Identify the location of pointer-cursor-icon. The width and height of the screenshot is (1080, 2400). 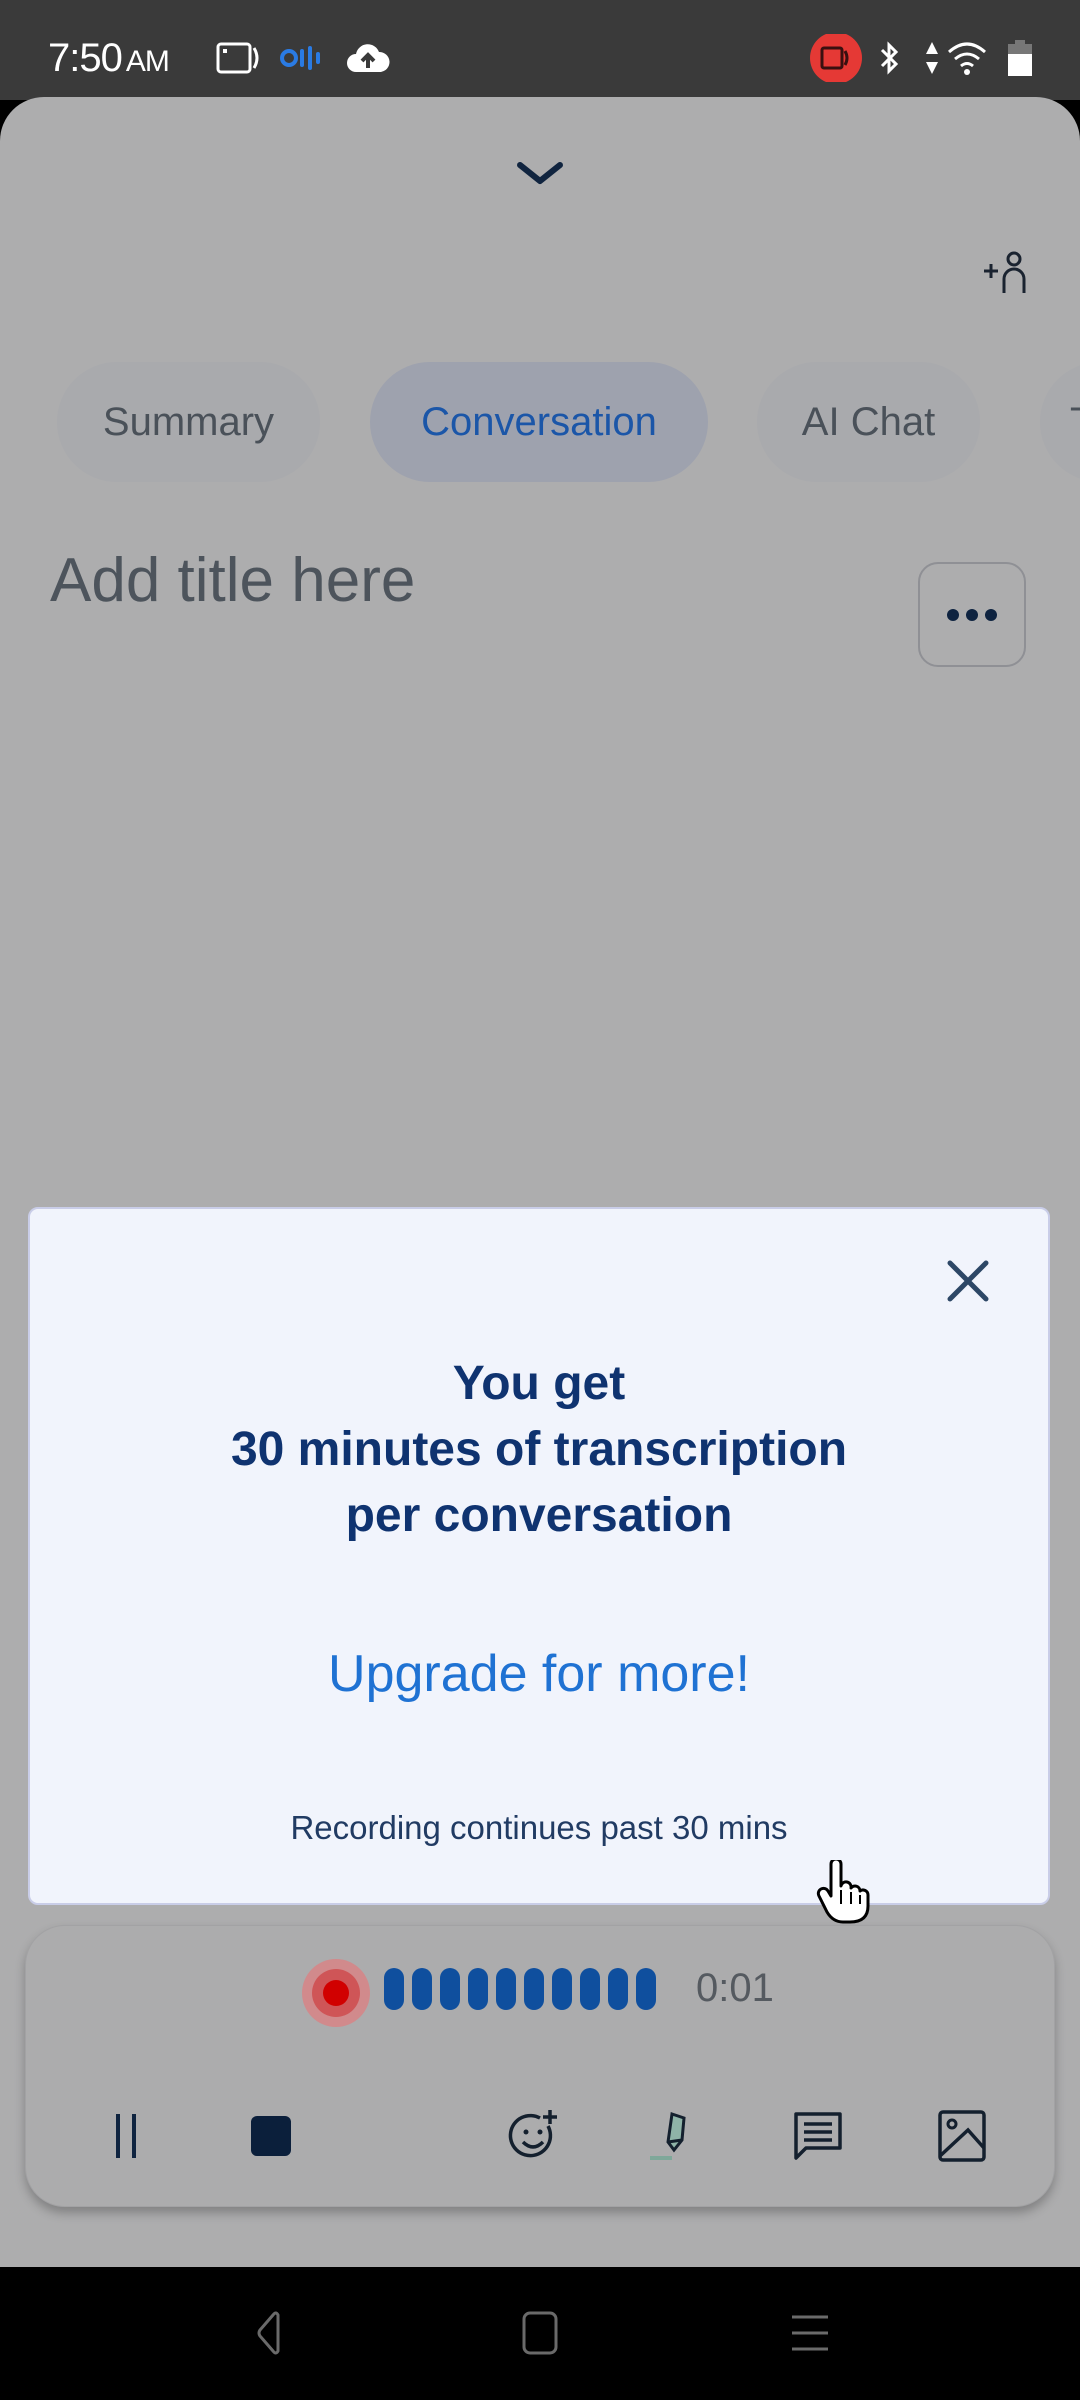
(843, 1892).